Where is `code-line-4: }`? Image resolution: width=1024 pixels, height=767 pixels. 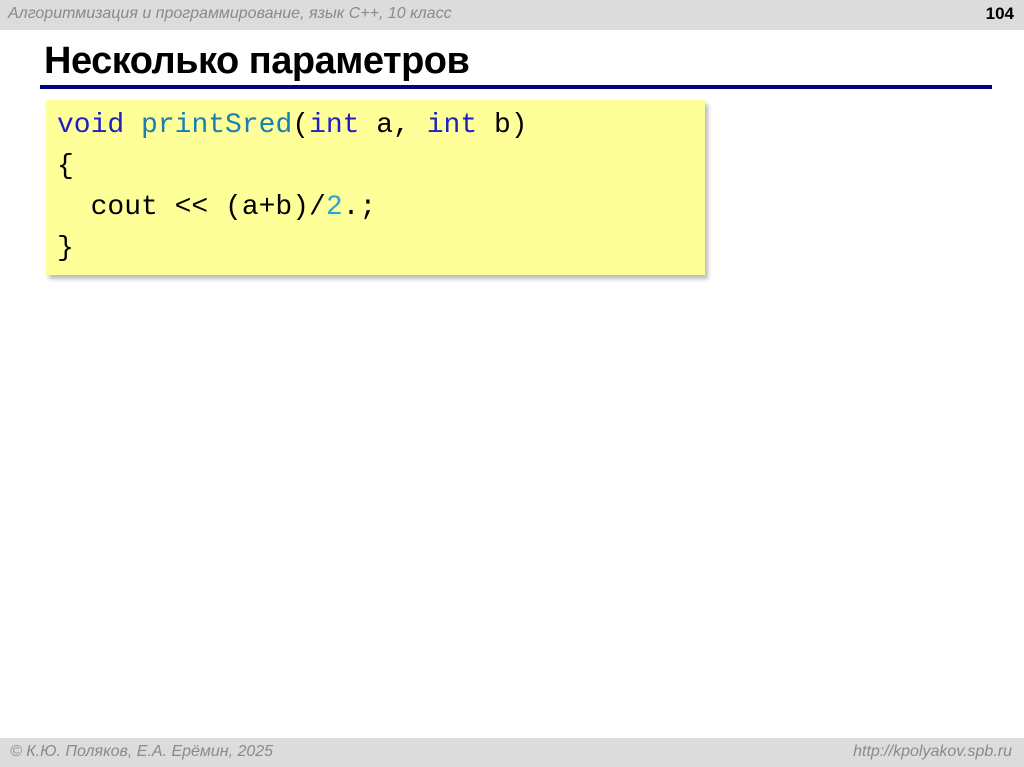 code-line-4: } is located at coordinates (65, 248).